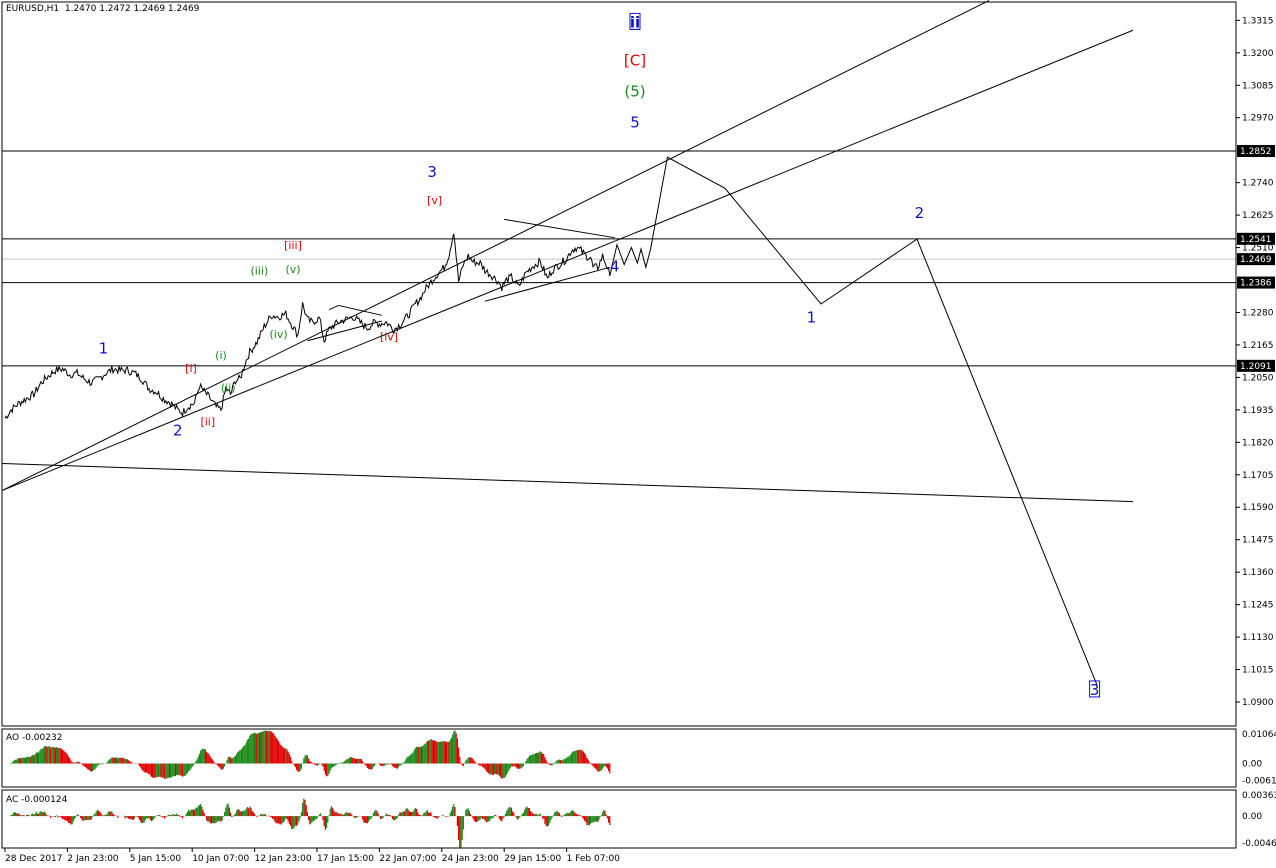 The width and height of the screenshot is (1276, 868). What do you see at coordinates (191, 368) in the screenshot?
I see `wave-label: [i]` at bounding box center [191, 368].